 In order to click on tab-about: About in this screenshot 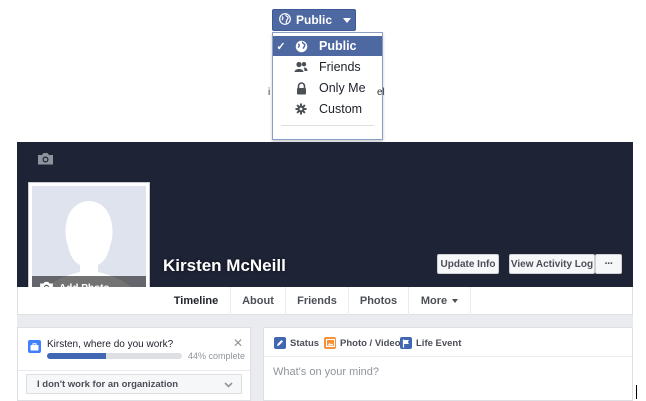, I will do `click(258, 301)`.